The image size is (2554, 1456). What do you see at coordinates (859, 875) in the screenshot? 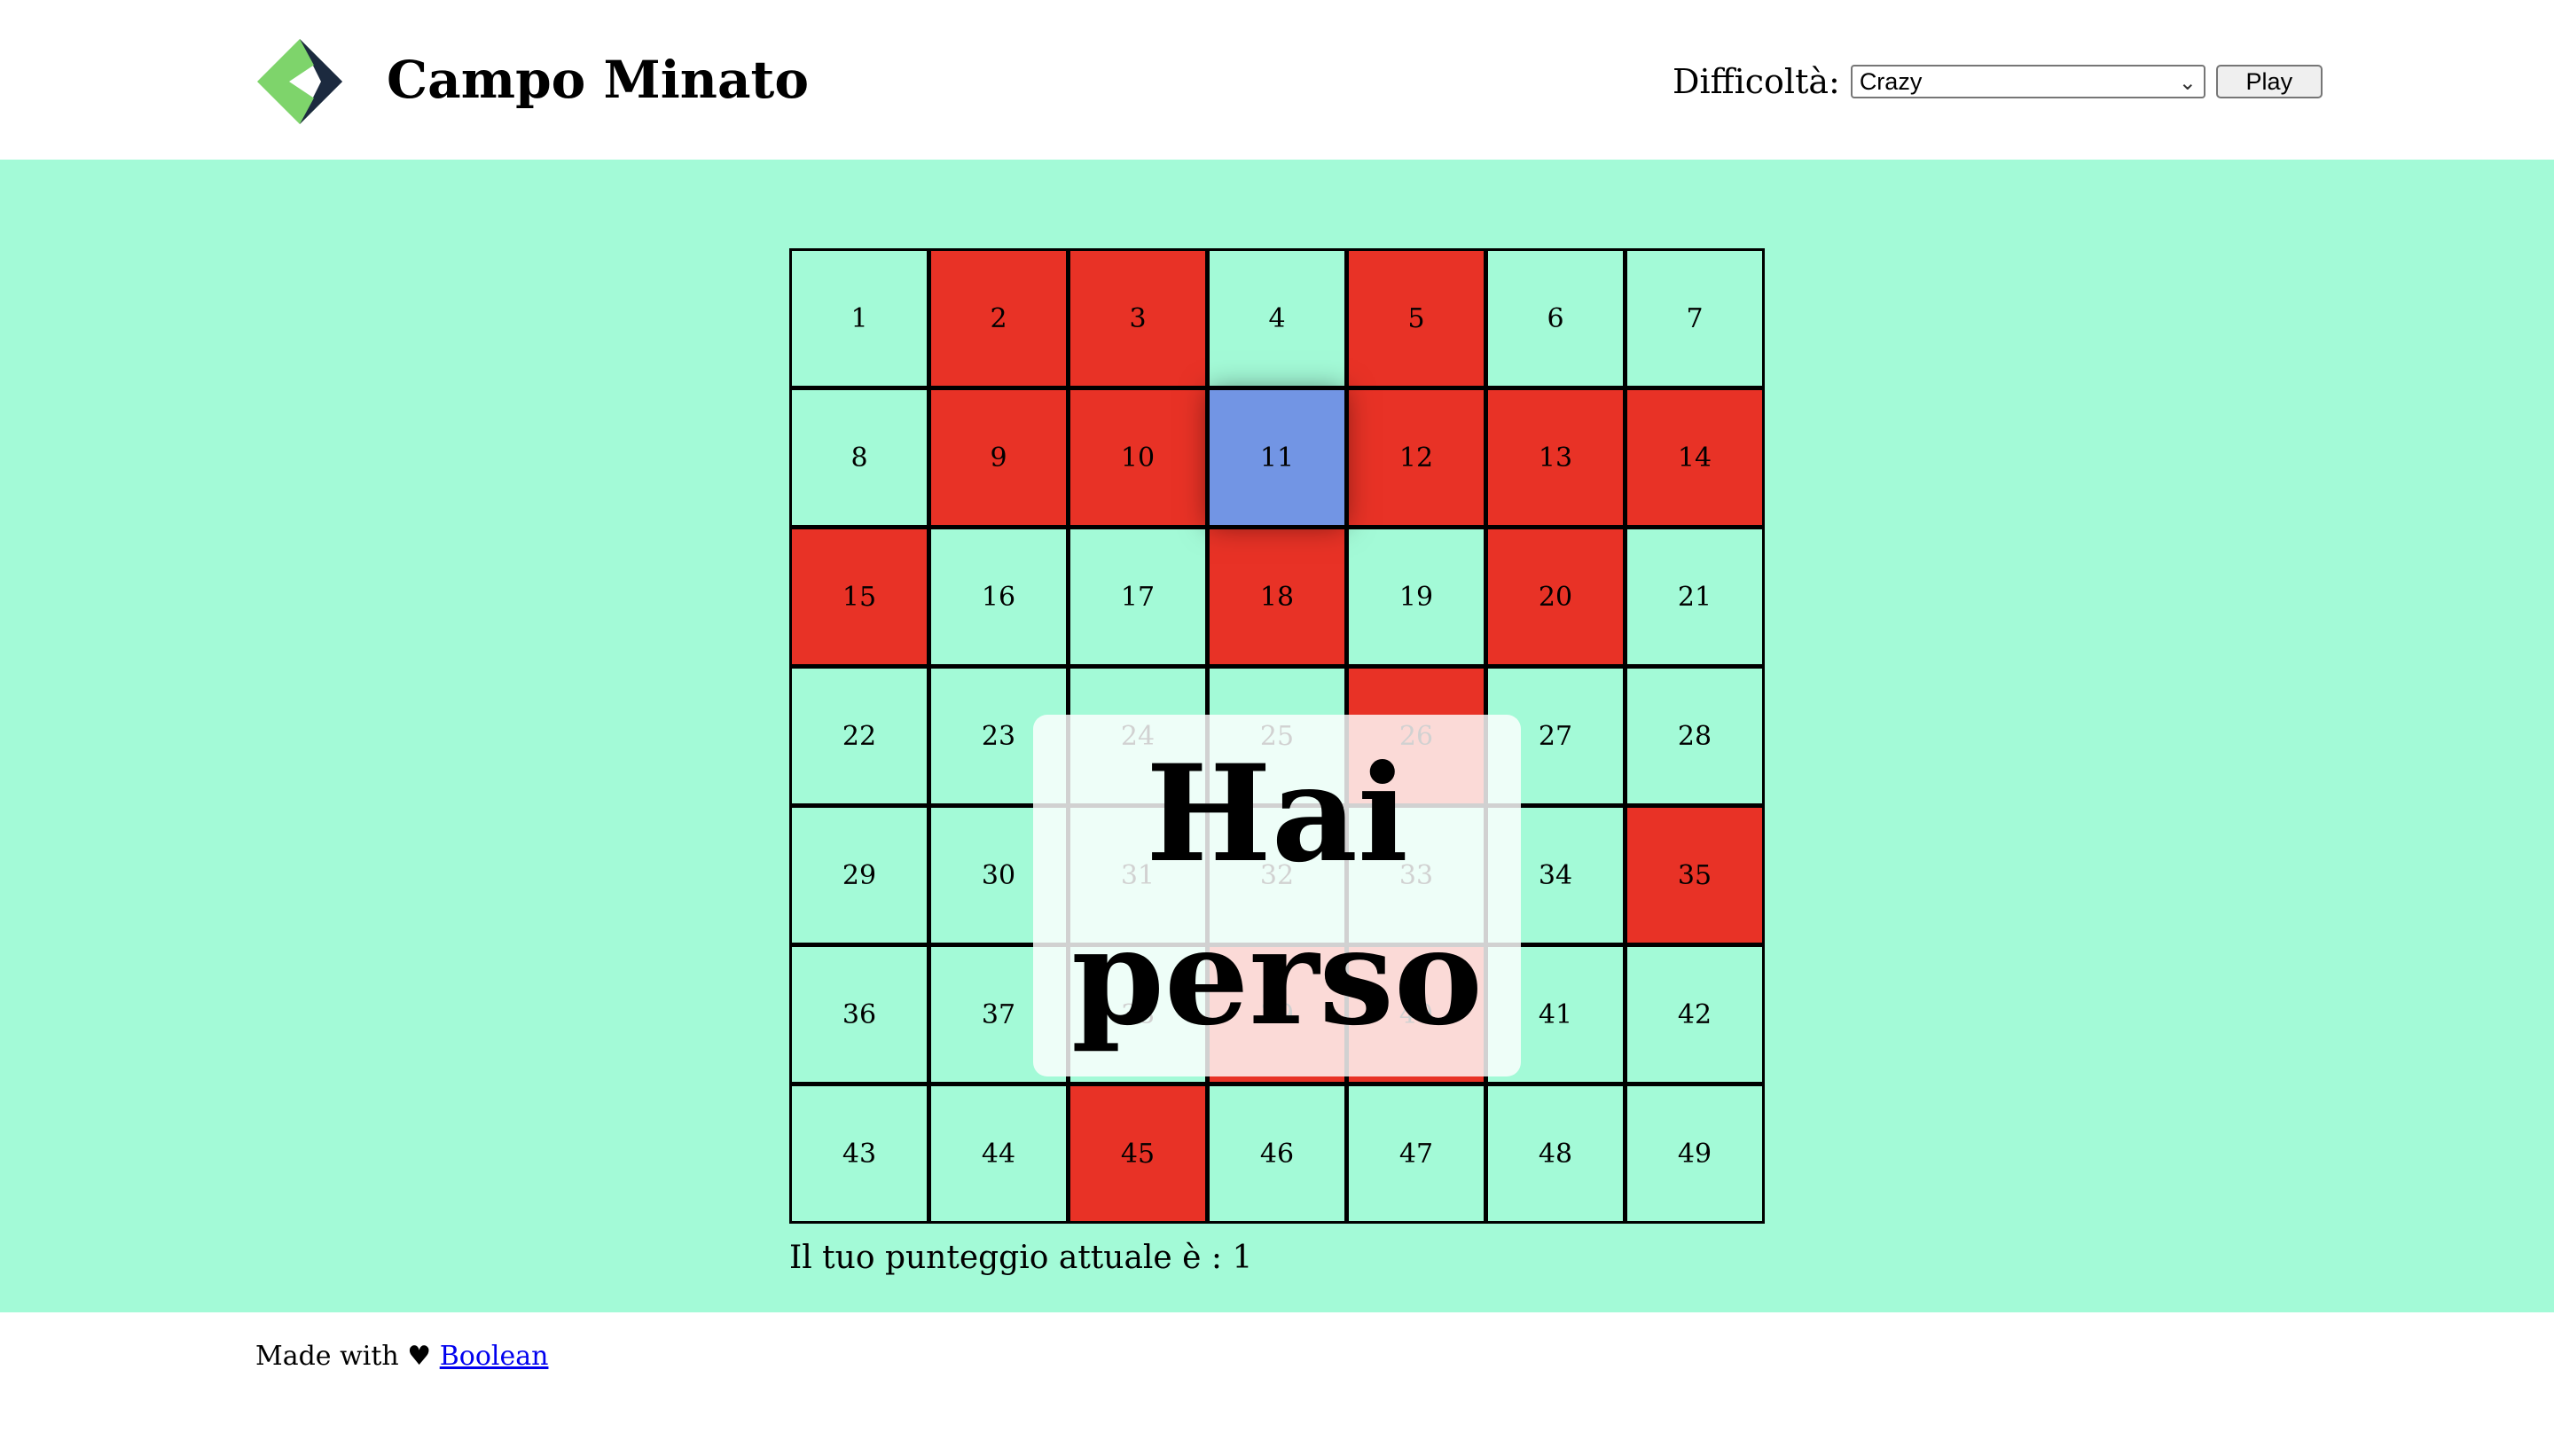
I see `grid-cell: 29` at bounding box center [859, 875].